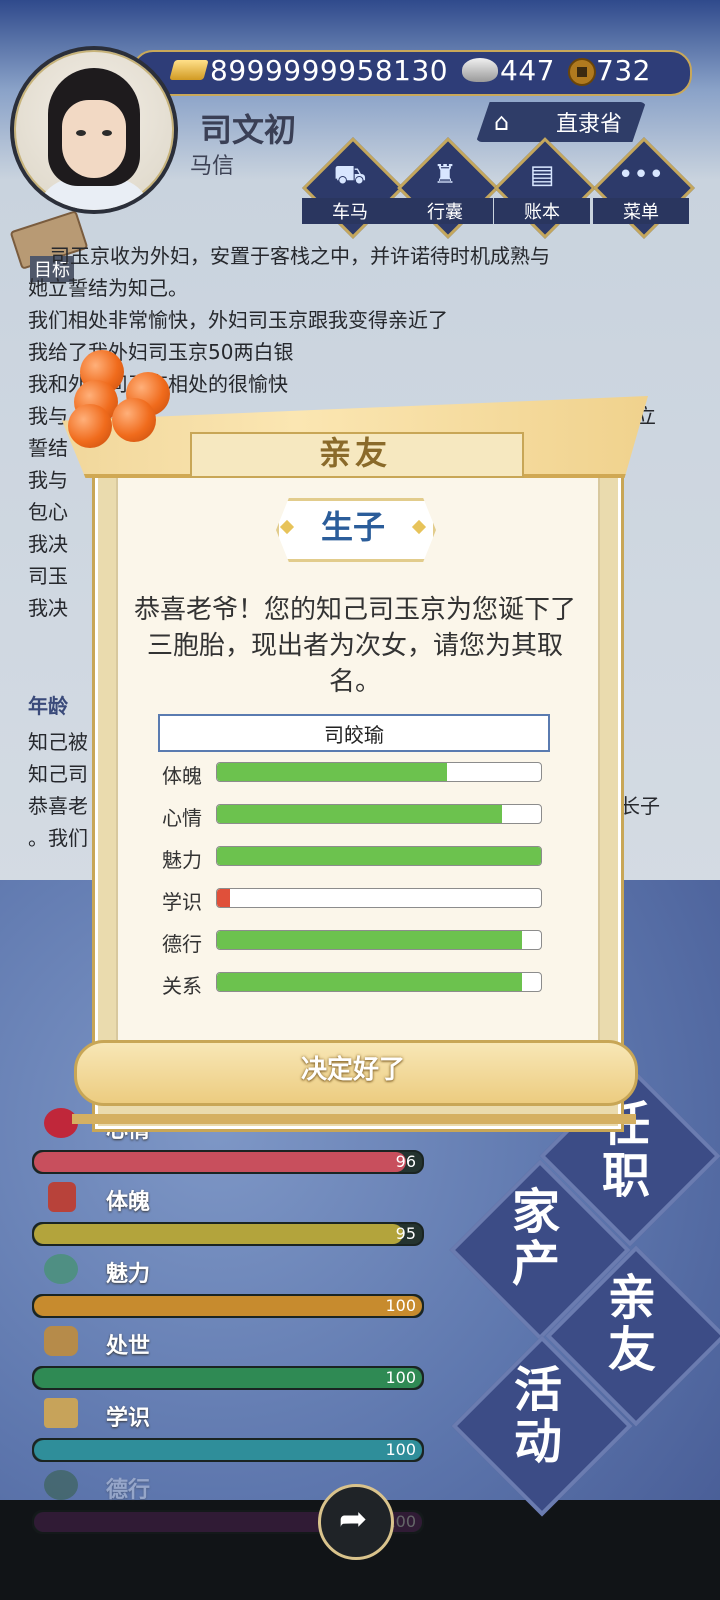 The height and width of the screenshot is (1600, 720). What do you see at coordinates (182, 860) in the screenshot?
I see `child-stat-label: 魅力` at bounding box center [182, 860].